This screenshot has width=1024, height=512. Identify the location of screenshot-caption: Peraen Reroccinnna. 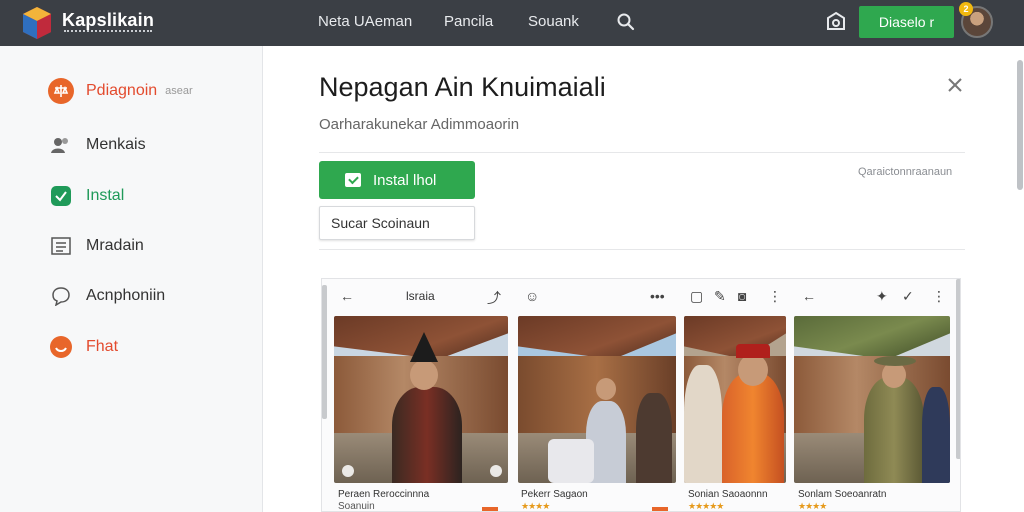
(384, 494).